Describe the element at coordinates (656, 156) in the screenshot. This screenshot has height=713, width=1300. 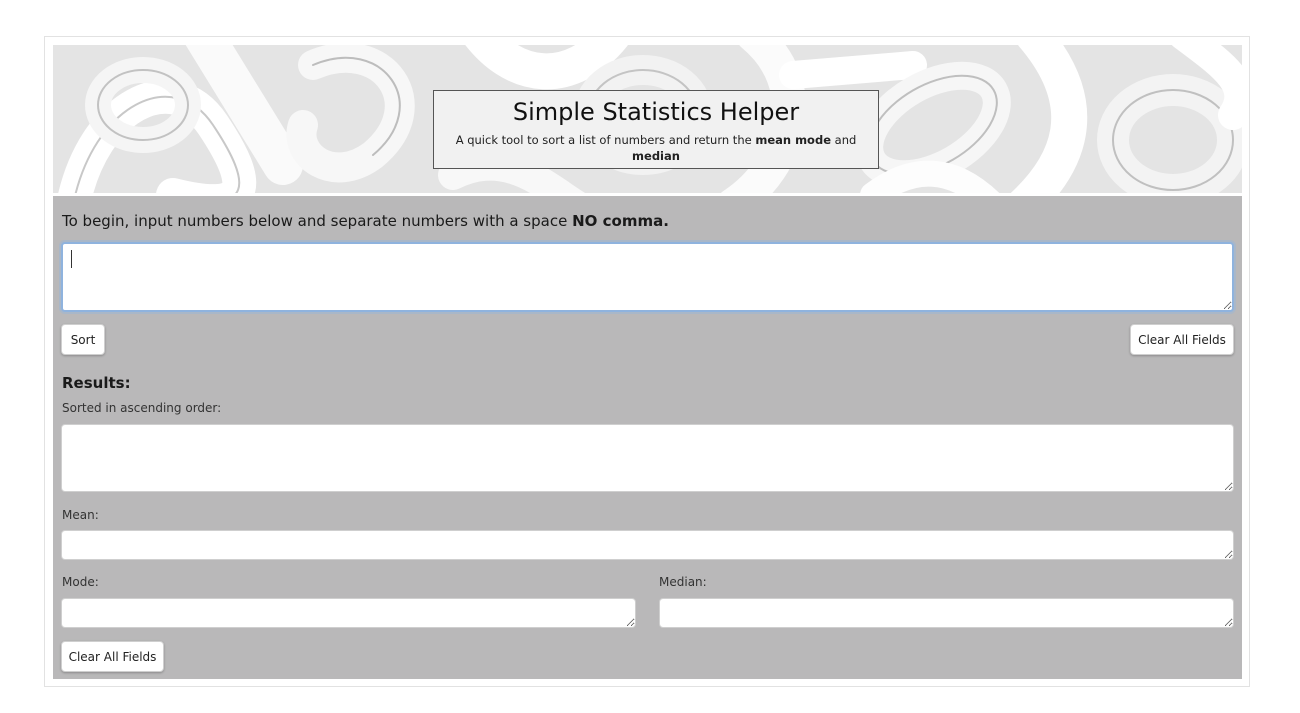
I see `subtitle-median: median` at that location.